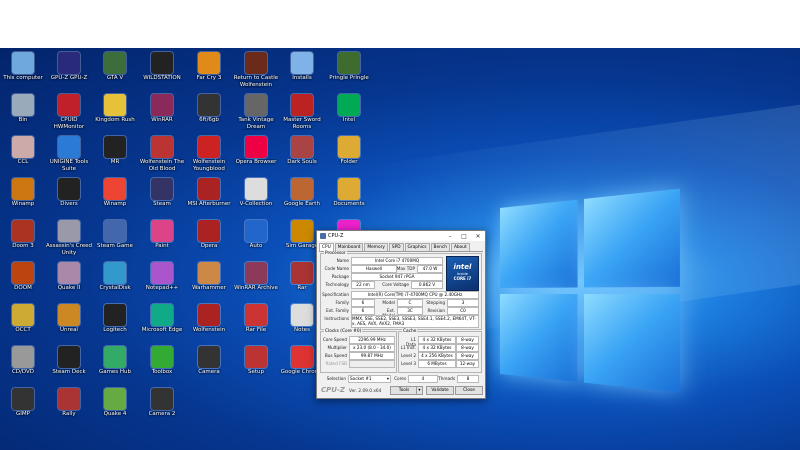 The width and height of the screenshot is (800, 450). Describe the element at coordinates (349, 67) in the screenshot. I see `desktop-icon: Pringle Pringle` at that location.